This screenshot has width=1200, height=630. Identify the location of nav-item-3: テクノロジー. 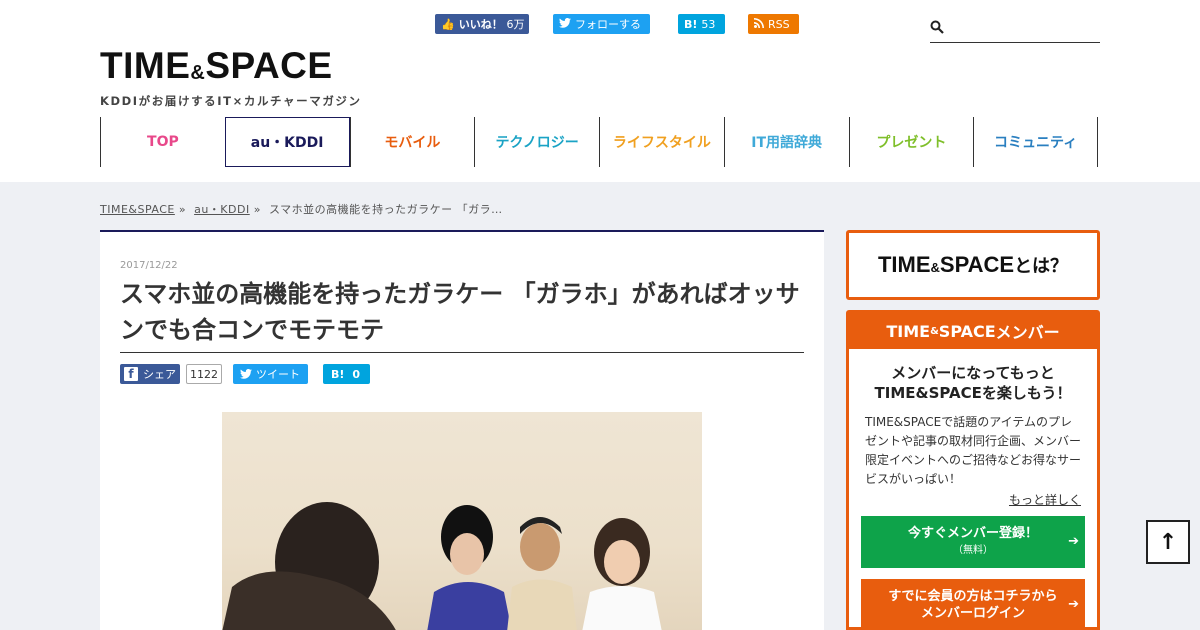
(536, 142).